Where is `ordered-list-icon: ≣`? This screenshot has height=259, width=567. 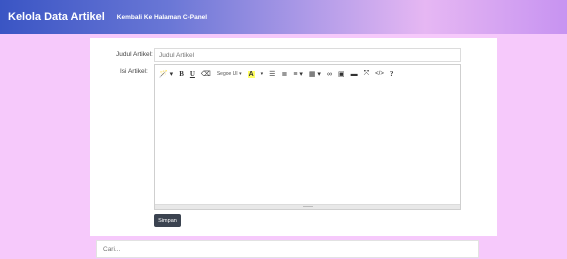 ordered-list-icon: ≣ is located at coordinates (284, 74).